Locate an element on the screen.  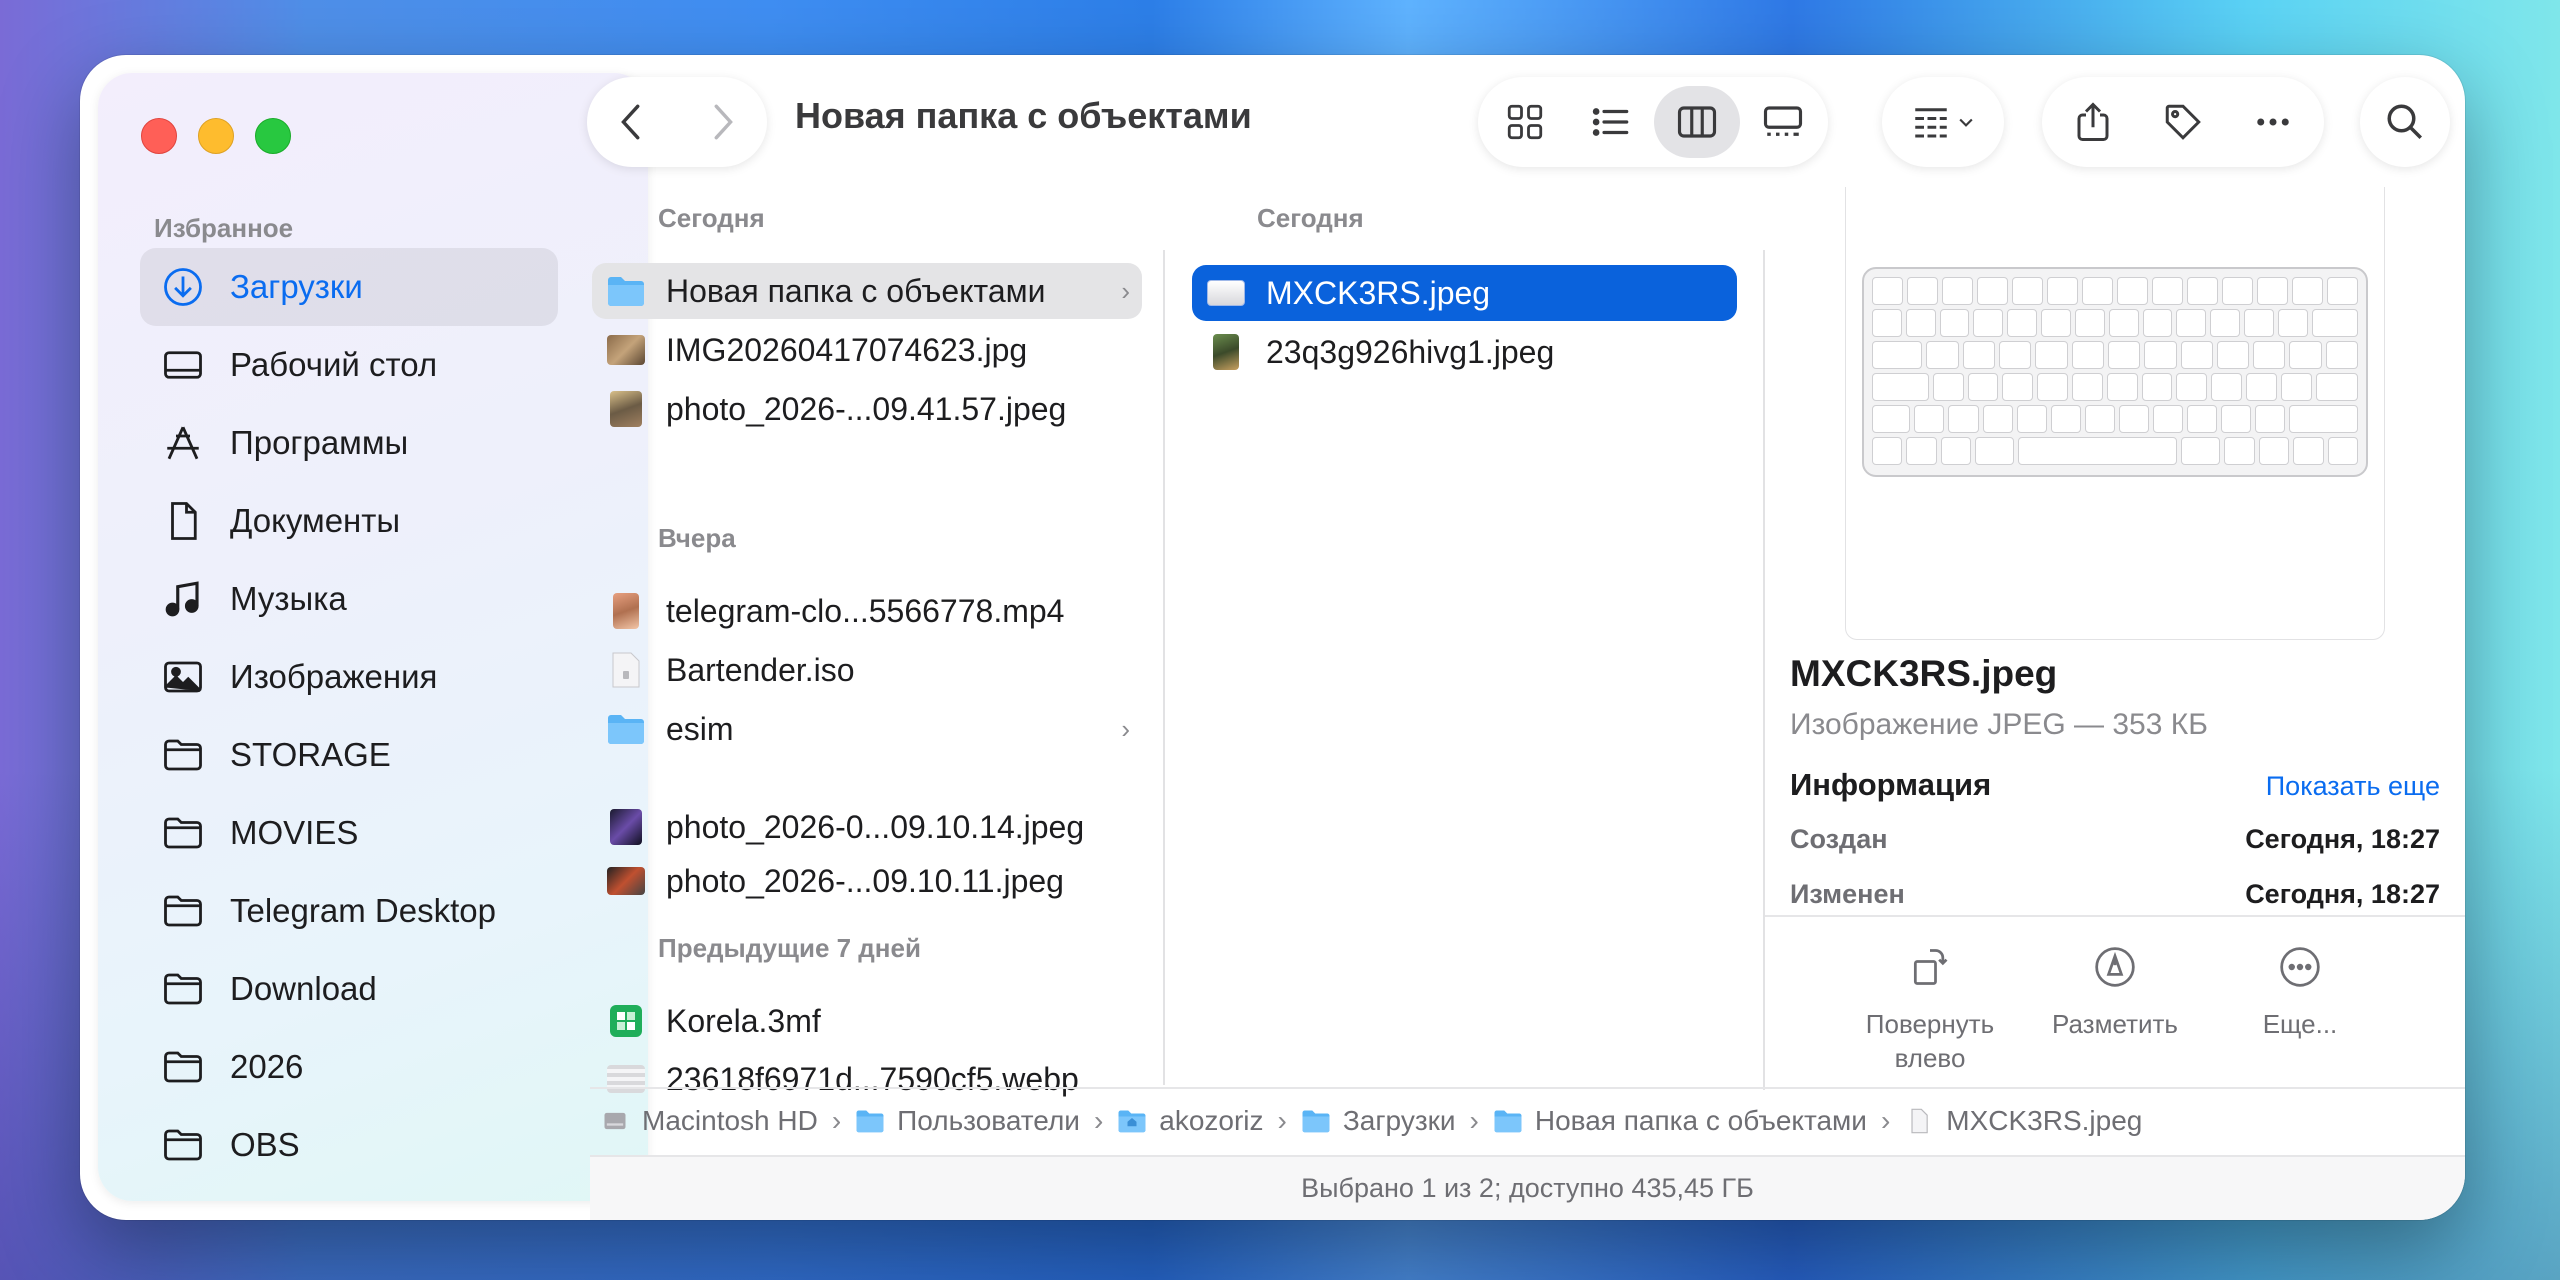
sidebar-item-applications: Программы is located at coordinates (349, 443).